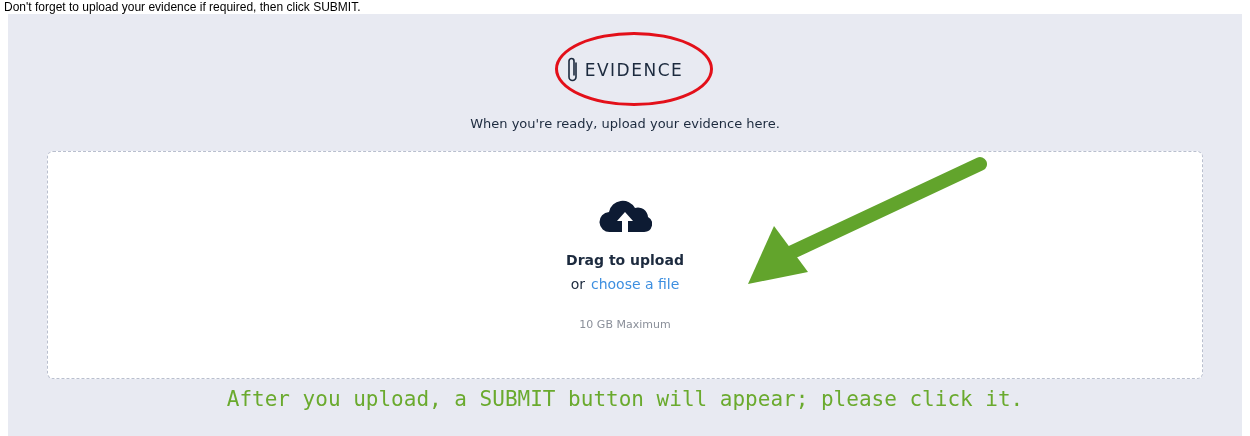  Describe the element at coordinates (625, 123) in the screenshot. I see `instruction-text: When you're ready, upload your evidence here.` at that location.